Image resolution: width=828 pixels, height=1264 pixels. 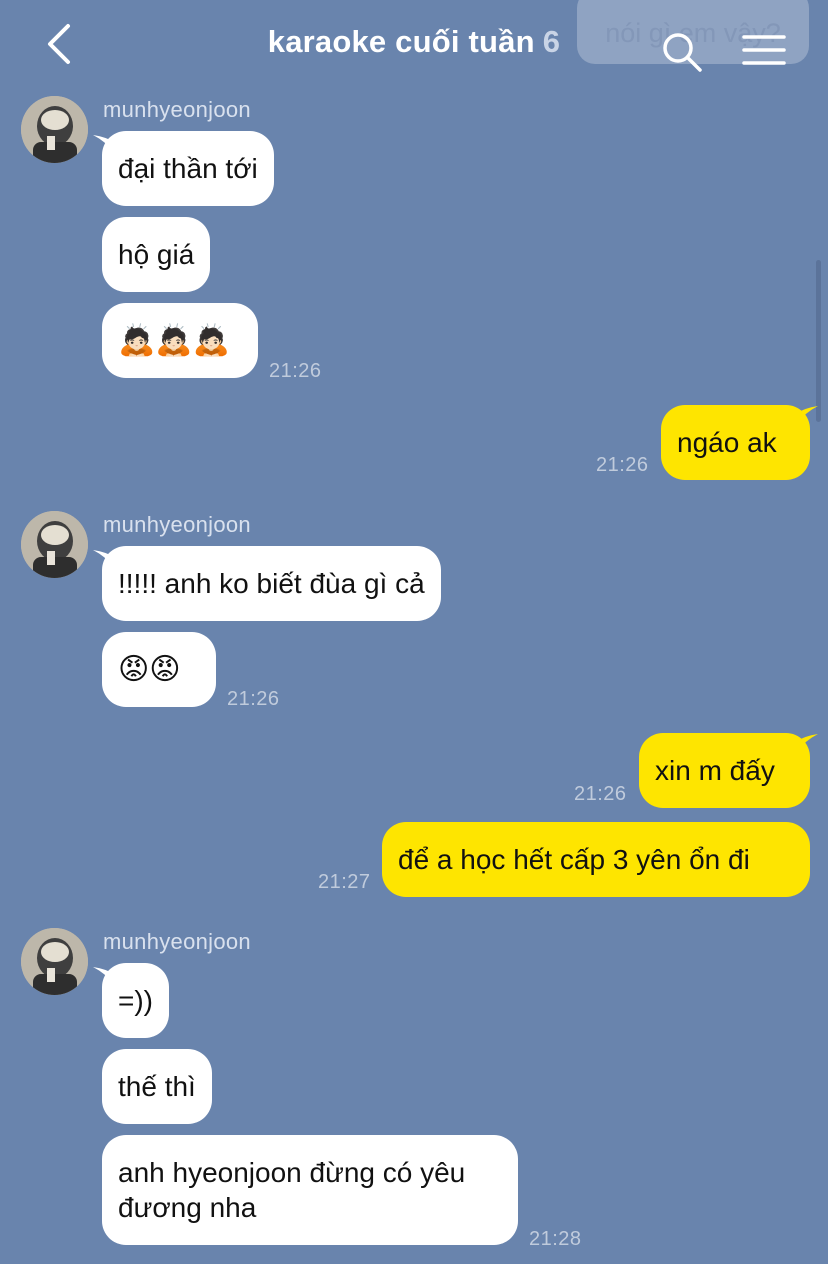 What do you see at coordinates (344, 882) in the screenshot?
I see `message-time: 21:27` at bounding box center [344, 882].